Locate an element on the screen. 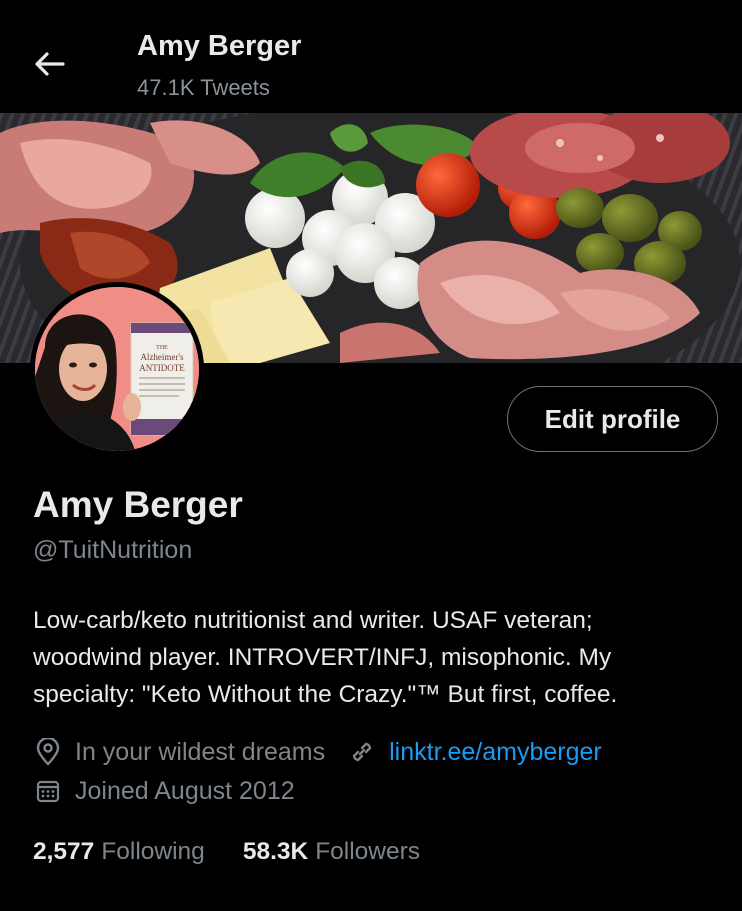 Image resolution: width=742 pixels, height=911 pixels. profile-meta-row: Joined August 2012 is located at coordinates (164, 791).